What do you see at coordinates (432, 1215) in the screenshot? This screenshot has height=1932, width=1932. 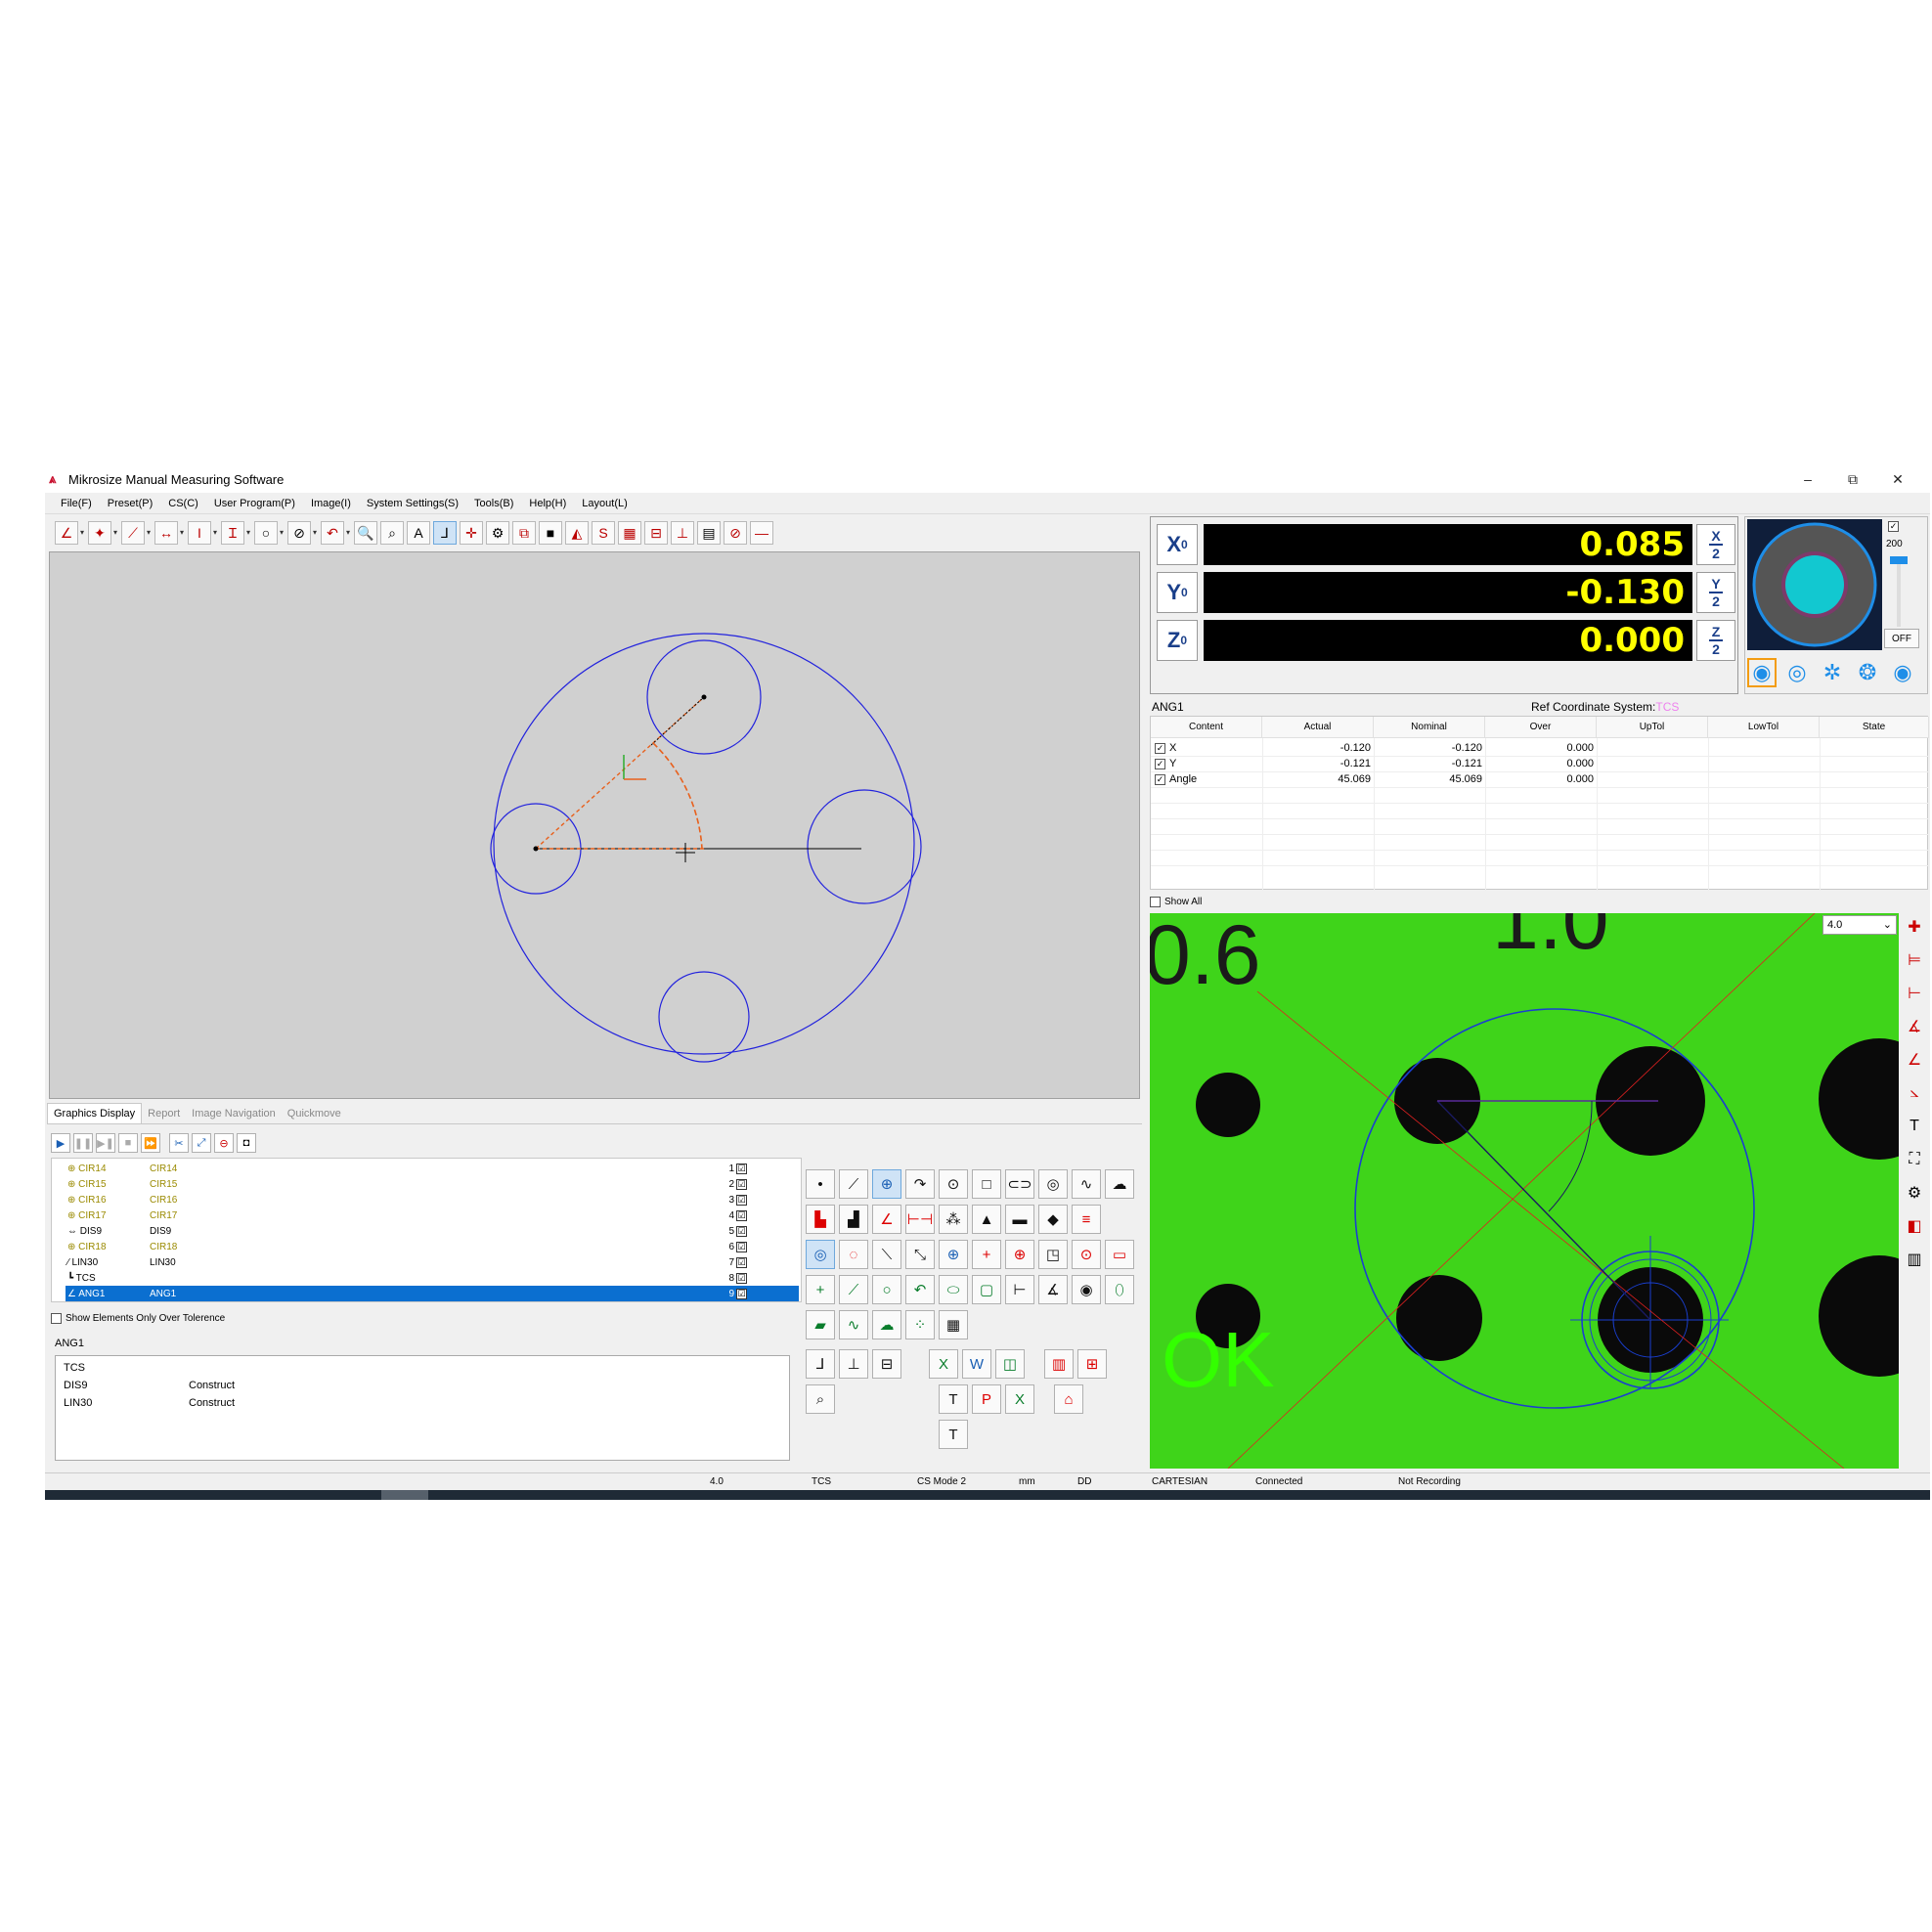 I see `list-item: ⊕ CIR17 CIR17 4 ☑` at bounding box center [432, 1215].